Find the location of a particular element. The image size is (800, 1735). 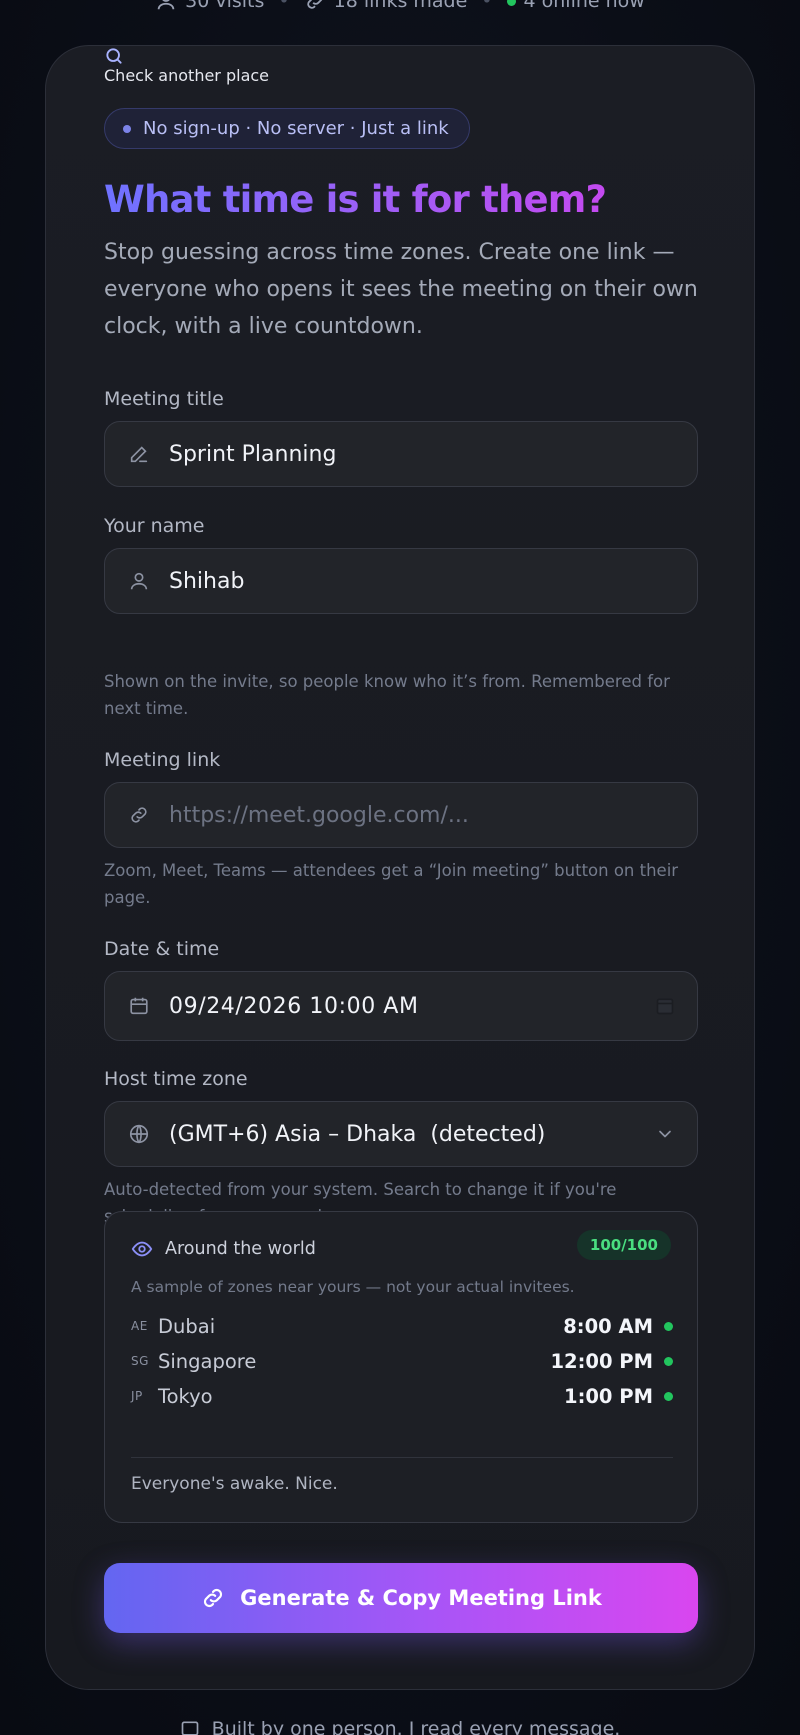

your-name-input: Shihab is located at coordinates (401, 581).